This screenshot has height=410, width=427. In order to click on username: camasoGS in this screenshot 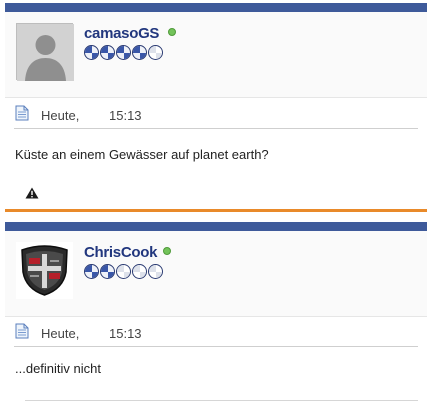, I will do `click(121, 33)`.